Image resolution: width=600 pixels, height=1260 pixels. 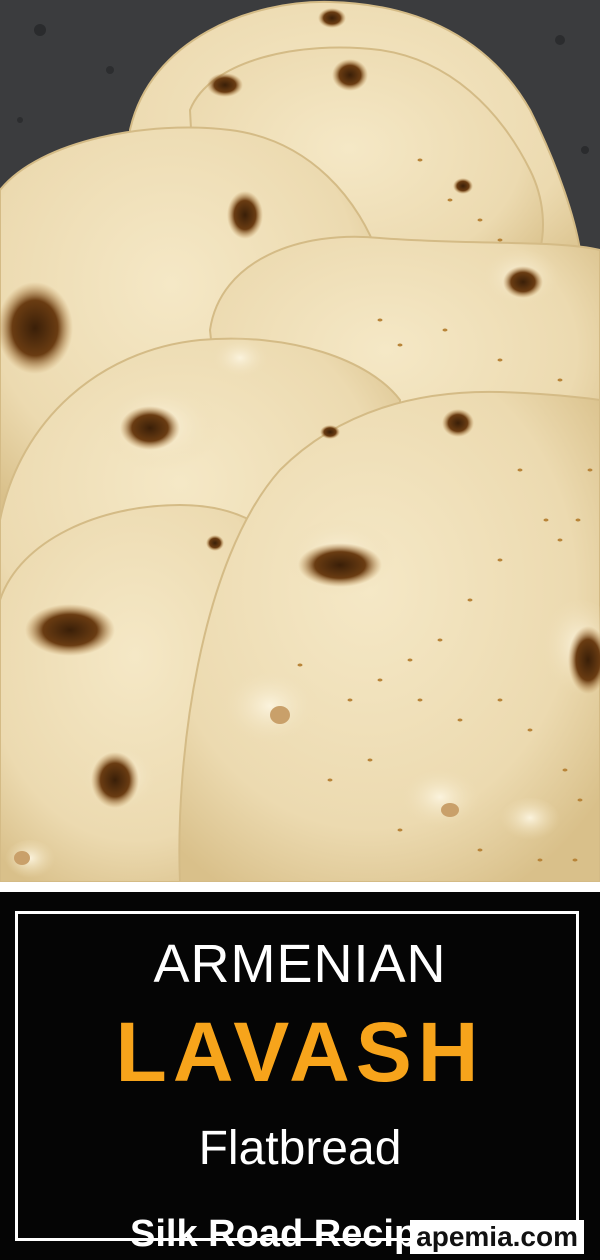 What do you see at coordinates (497, 1237) in the screenshot?
I see `watermark: apemia.com` at bounding box center [497, 1237].